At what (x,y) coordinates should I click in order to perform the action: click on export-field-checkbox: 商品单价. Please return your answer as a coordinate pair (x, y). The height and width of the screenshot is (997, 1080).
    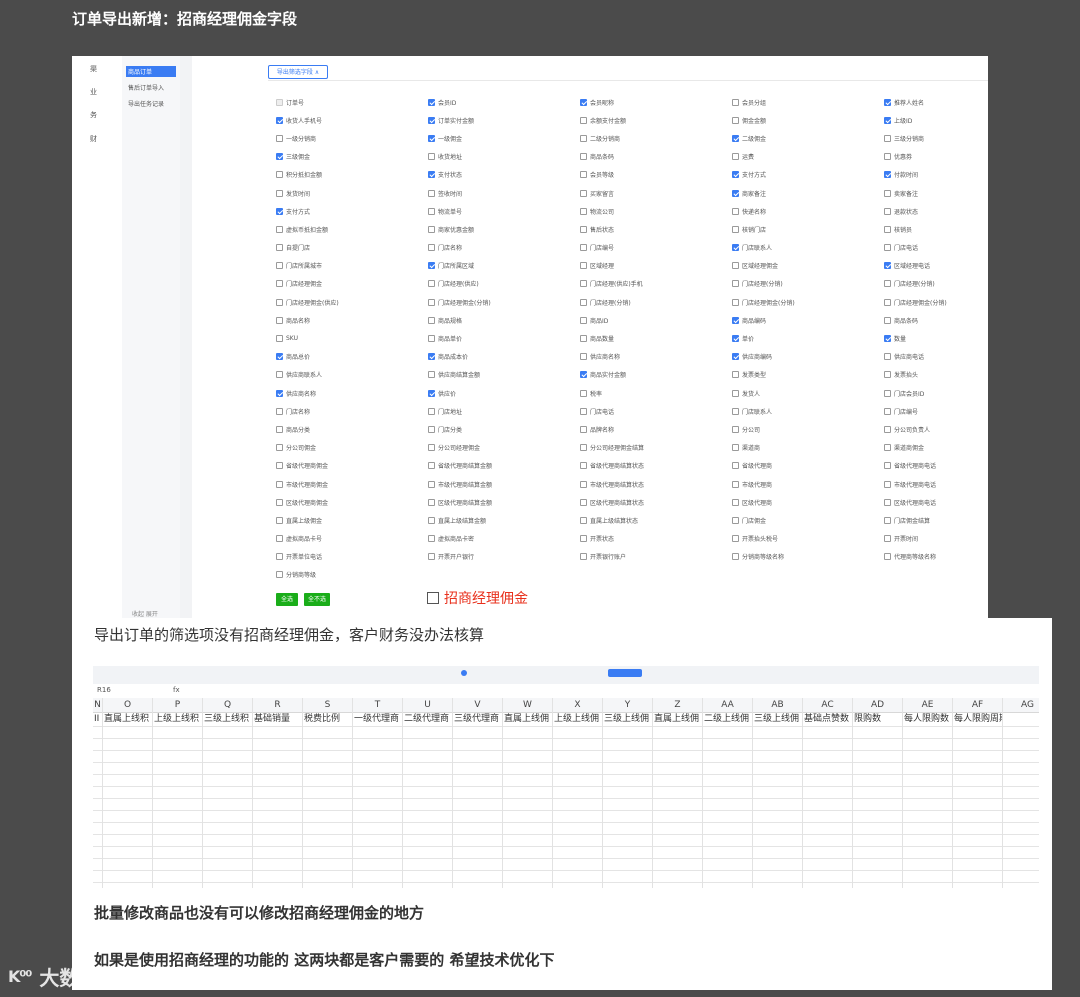
    Looking at the image, I should click on (504, 338).